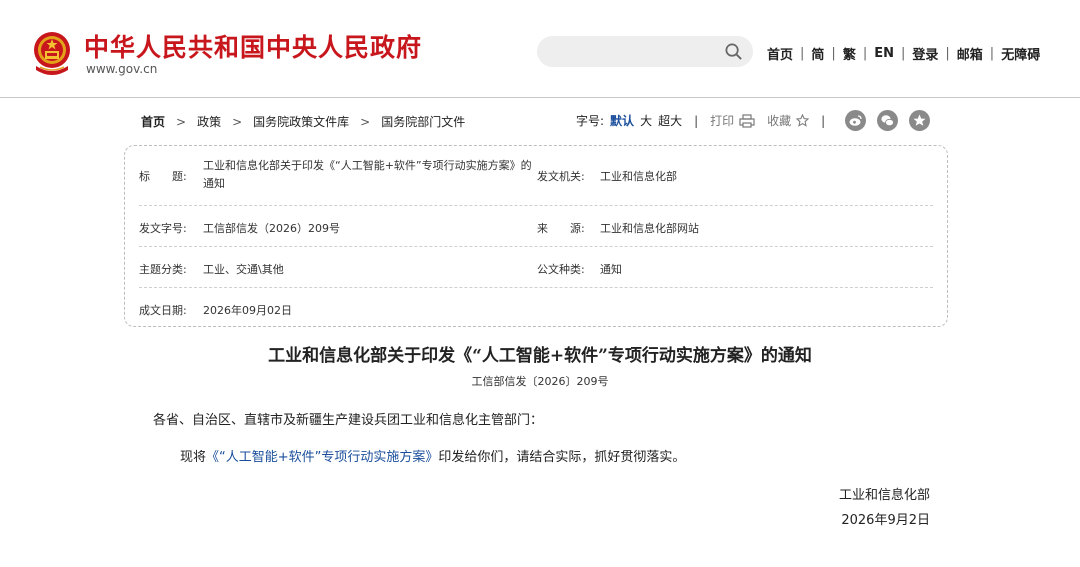 The image size is (1080, 567). I want to click on wechat-share-icon, so click(887, 120).